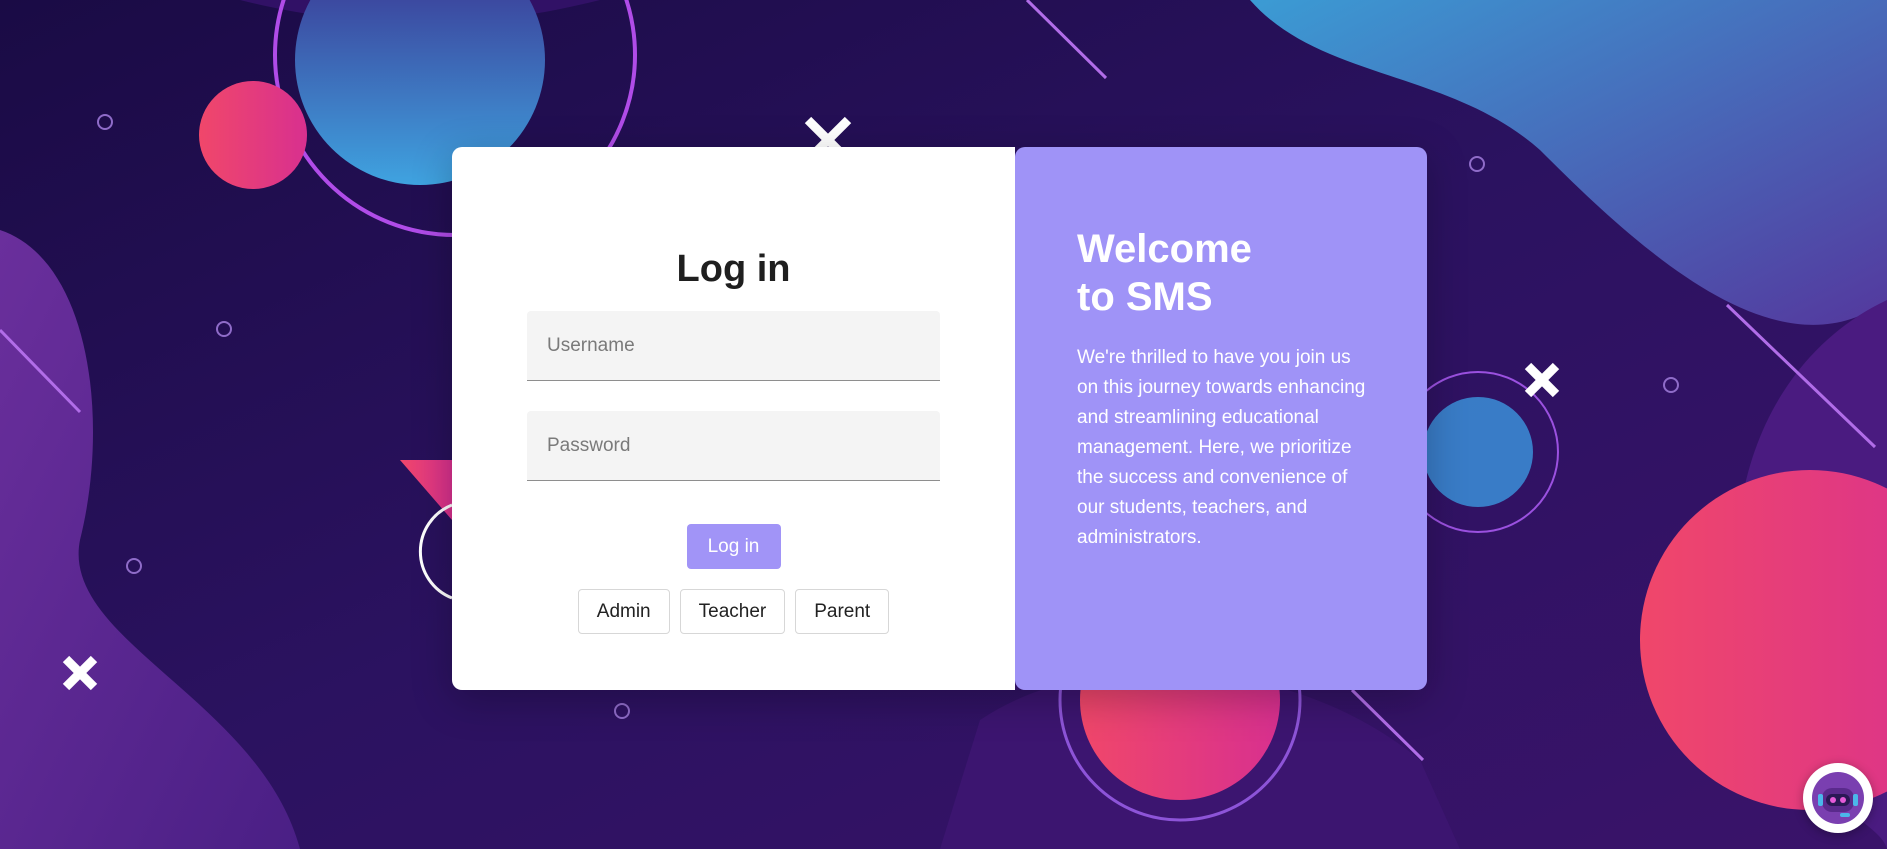 The image size is (1887, 849). I want to click on role-selector: Admin Teacher Parent, so click(733, 611).